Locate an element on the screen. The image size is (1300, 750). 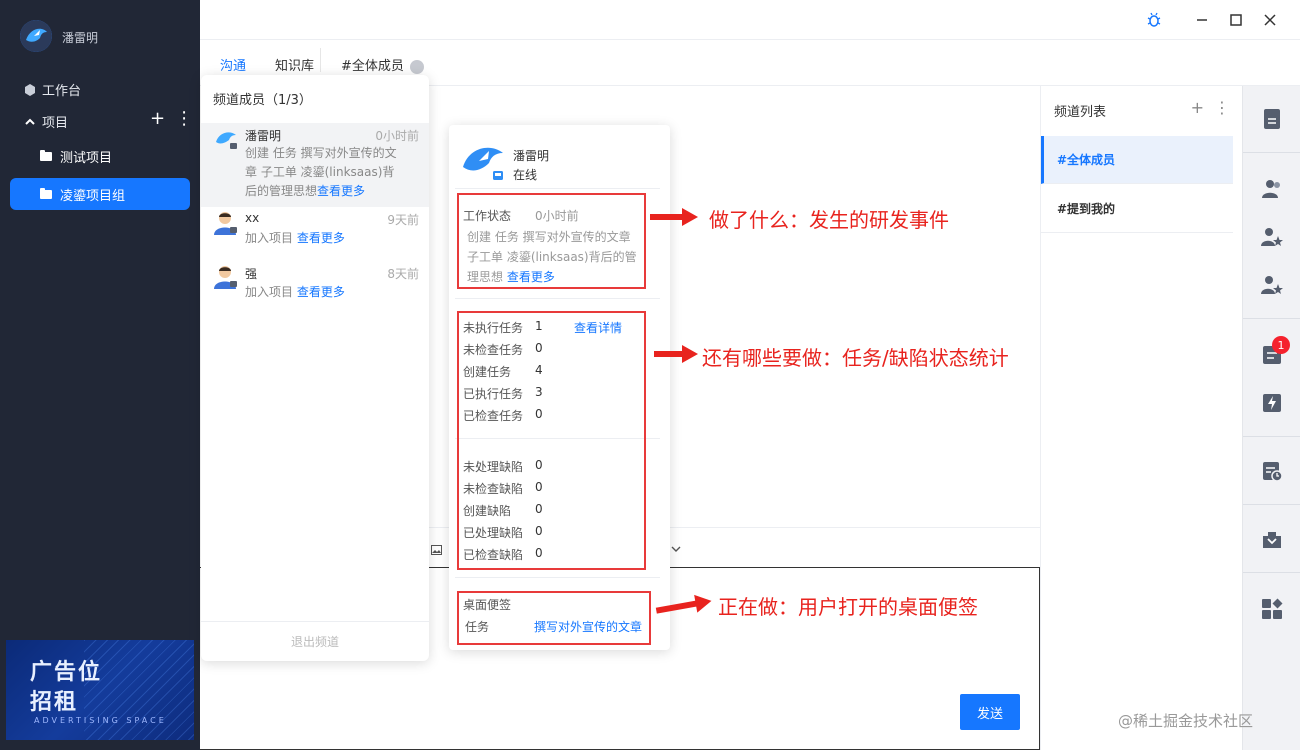
document-icon is located at coordinates (1272, 119).